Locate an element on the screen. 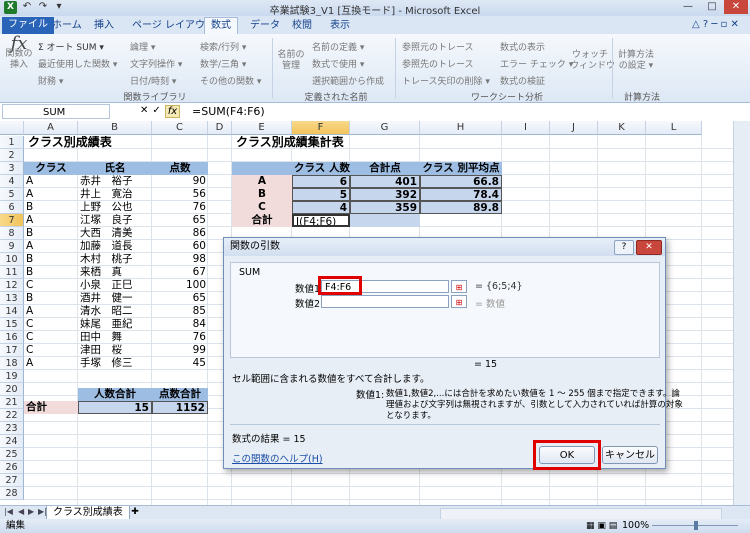 This screenshot has width=750, height=533. row-header: 2 is located at coordinates (12, 155).